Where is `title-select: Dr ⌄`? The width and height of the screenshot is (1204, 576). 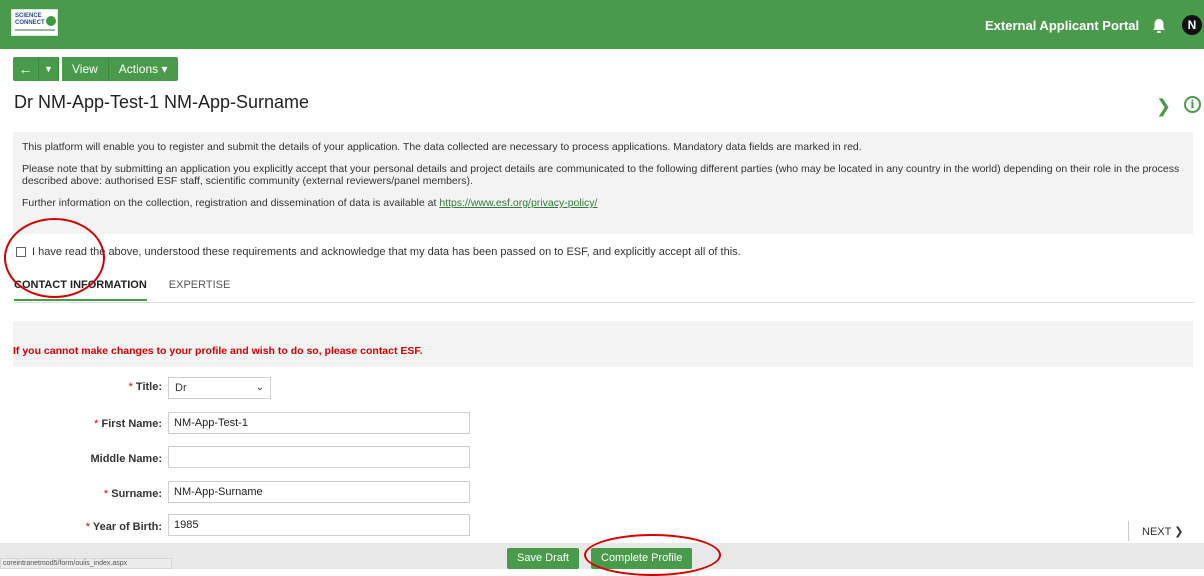
title-select: Dr ⌄ is located at coordinates (219, 388).